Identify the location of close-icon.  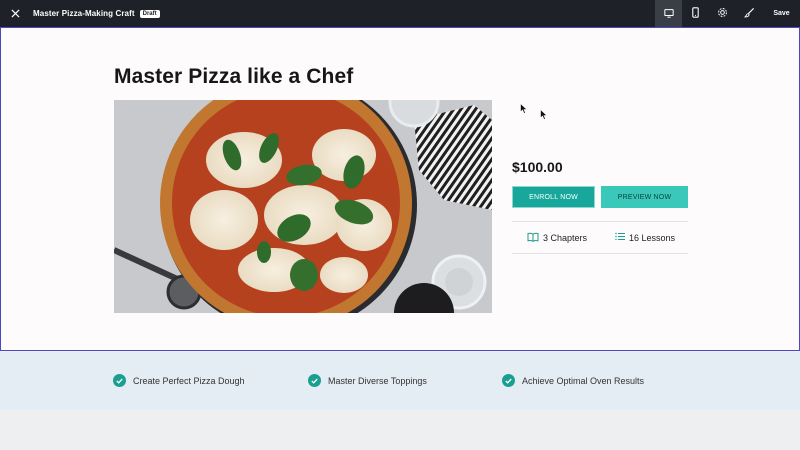
(15, 14).